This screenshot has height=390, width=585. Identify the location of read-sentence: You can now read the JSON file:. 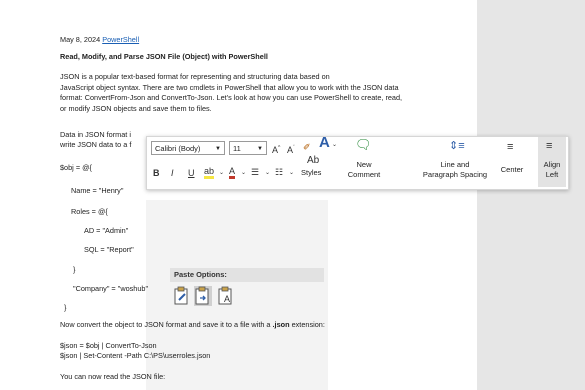
(113, 376).